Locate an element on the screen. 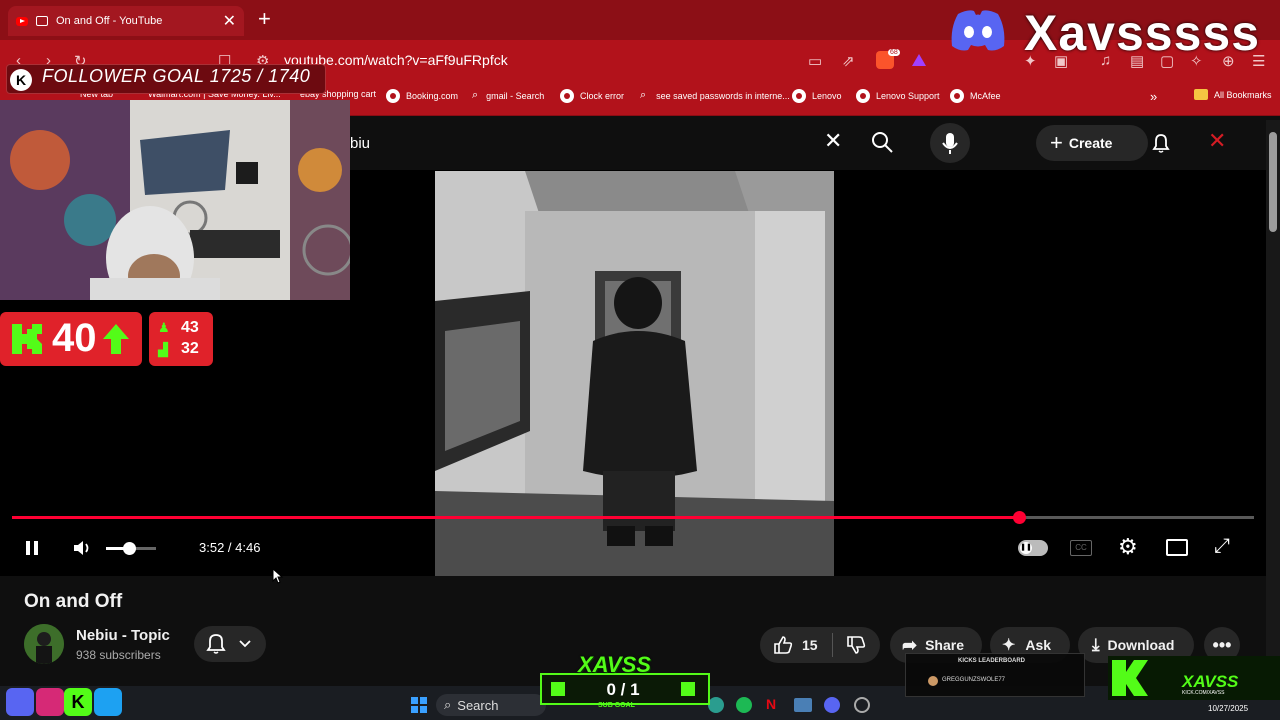  bookmark-item: McAfee is located at coordinates (975, 96).